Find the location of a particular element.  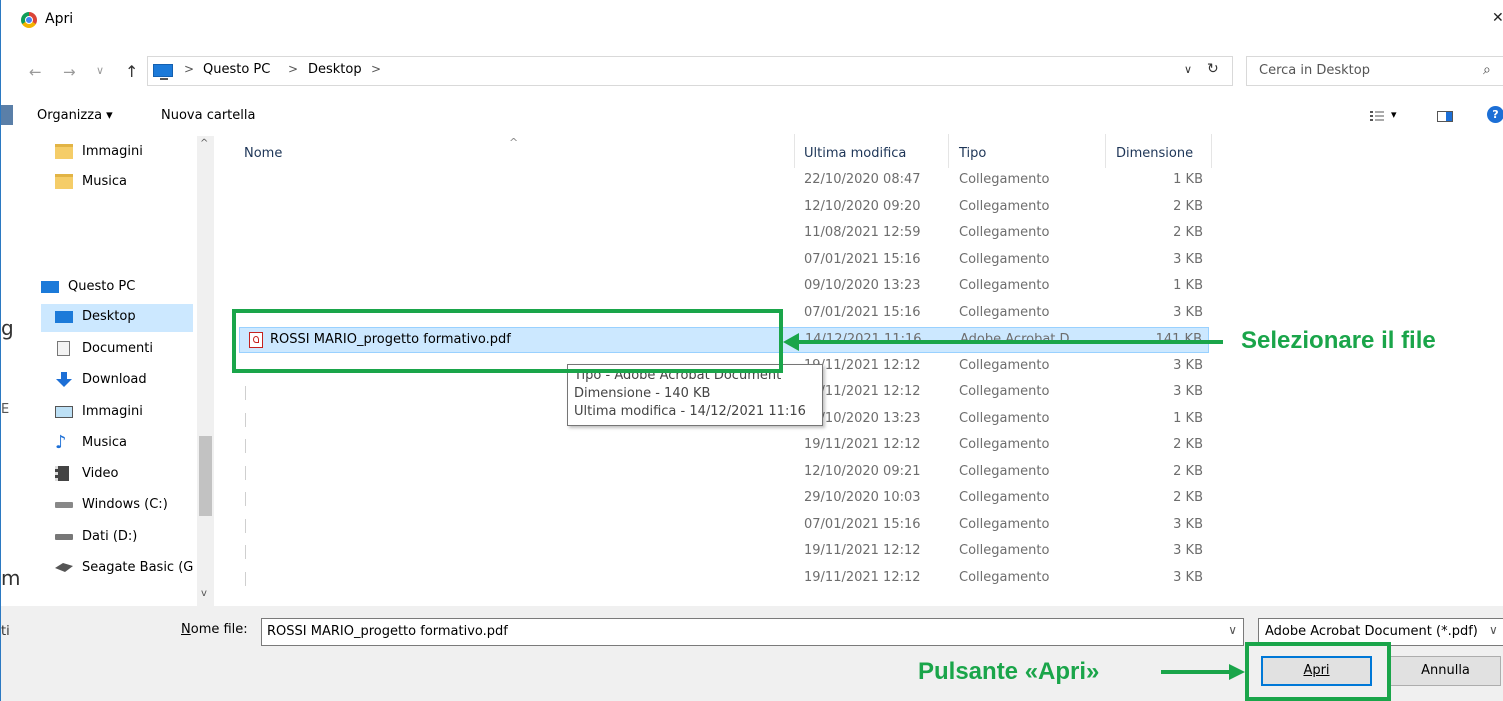

sidebar-item-seagate: Seagate Basic (G is located at coordinates (117, 569).